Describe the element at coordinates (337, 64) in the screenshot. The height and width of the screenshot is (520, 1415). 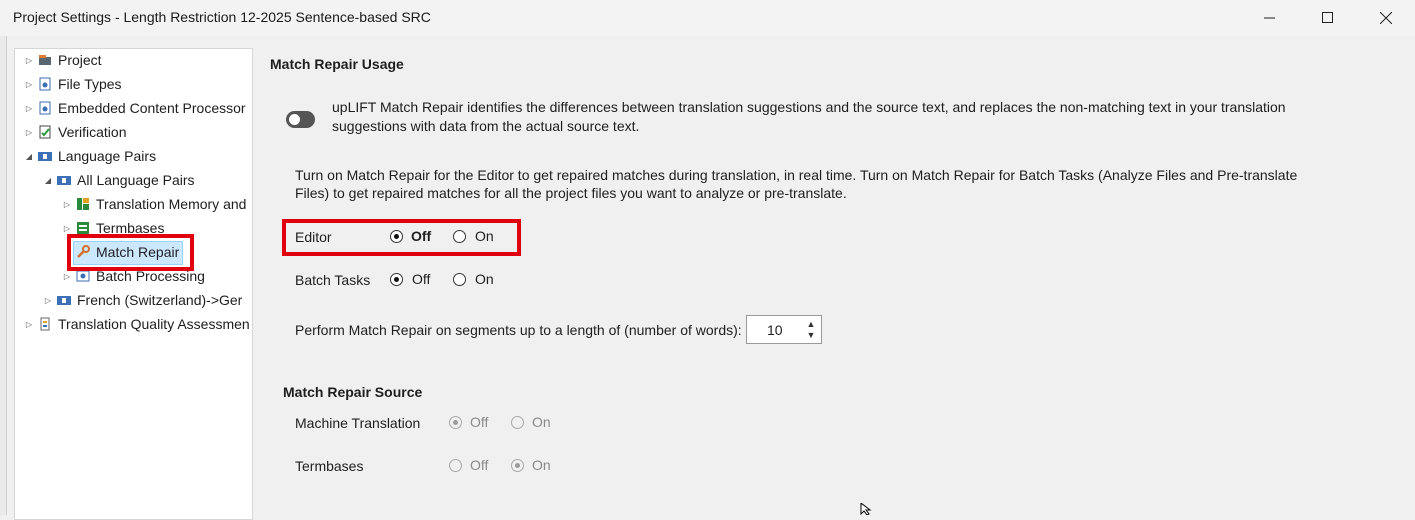
I see `usage-heading: Match Repair Usage` at that location.